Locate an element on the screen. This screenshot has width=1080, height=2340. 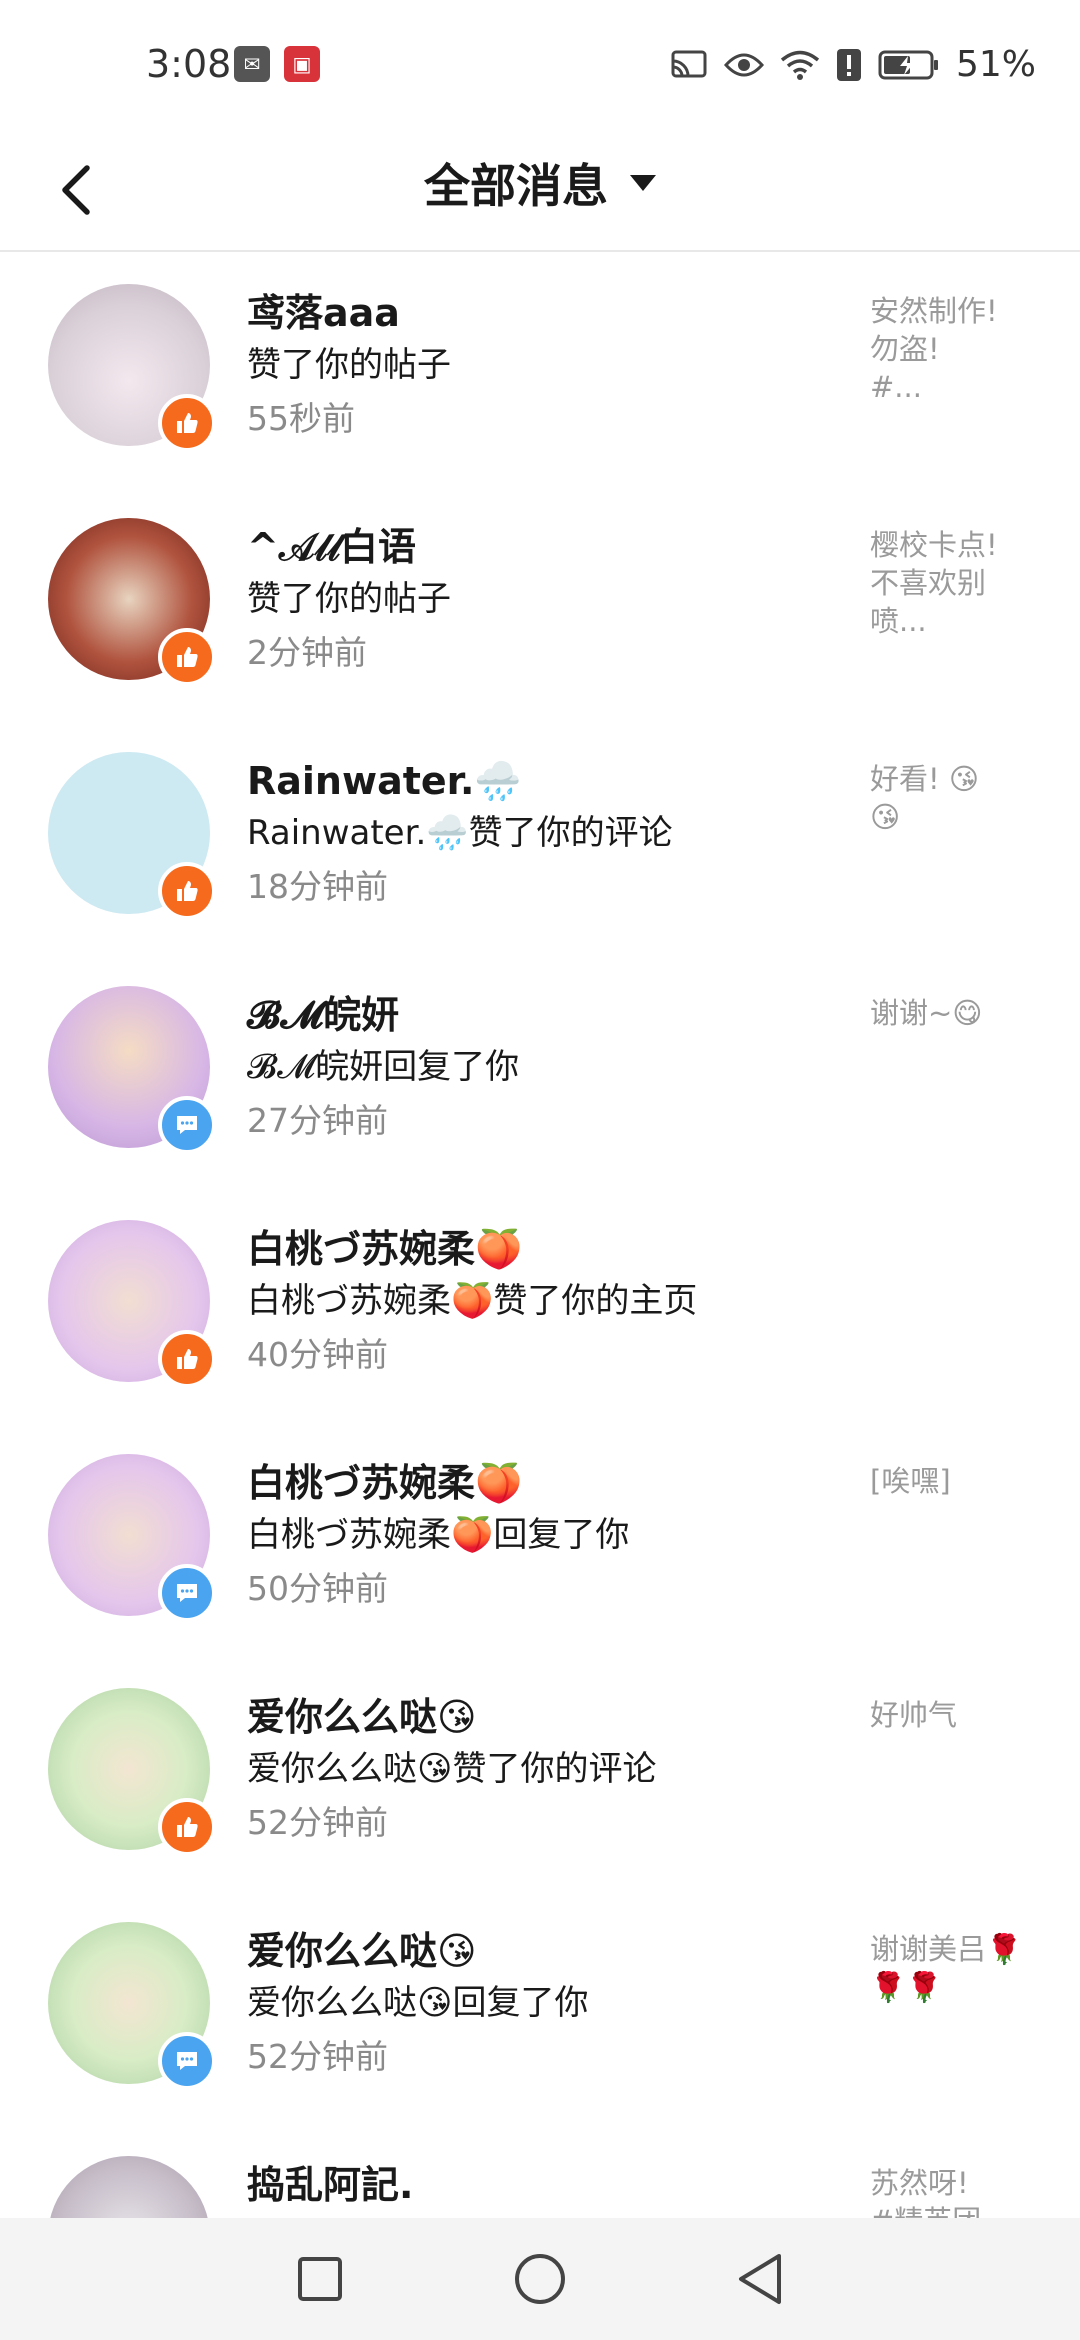
battery-charging-icon is located at coordinates (908, 64).